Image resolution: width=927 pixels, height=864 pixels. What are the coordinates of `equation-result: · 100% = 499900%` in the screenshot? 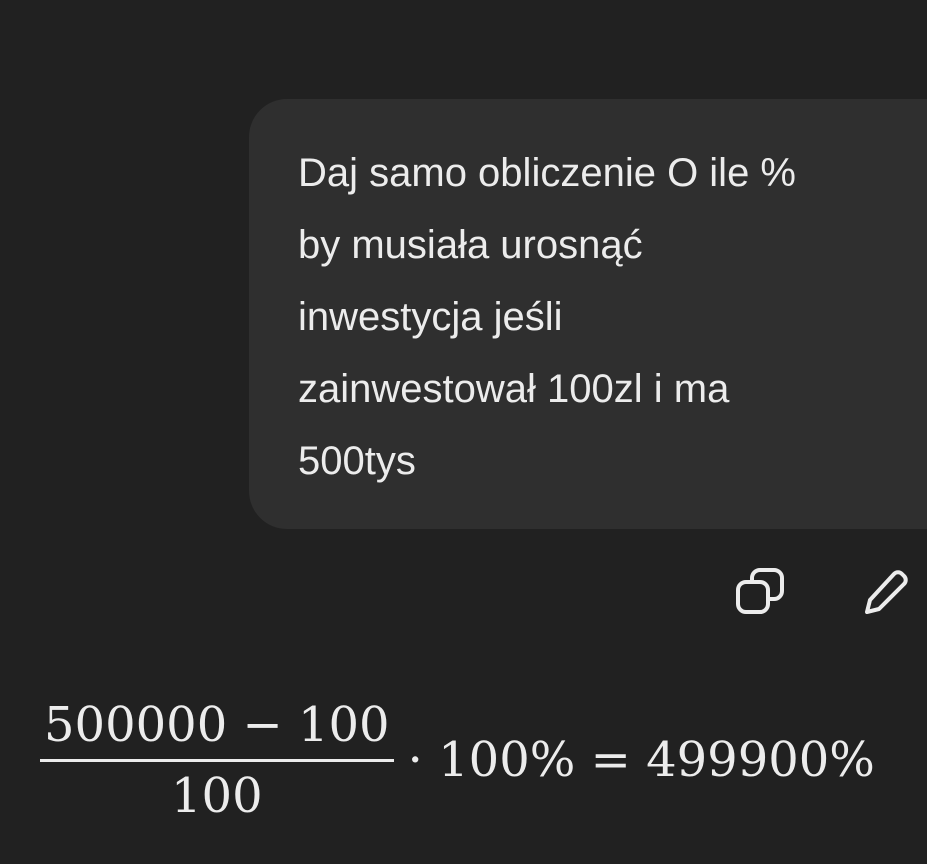 It's located at (641, 760).